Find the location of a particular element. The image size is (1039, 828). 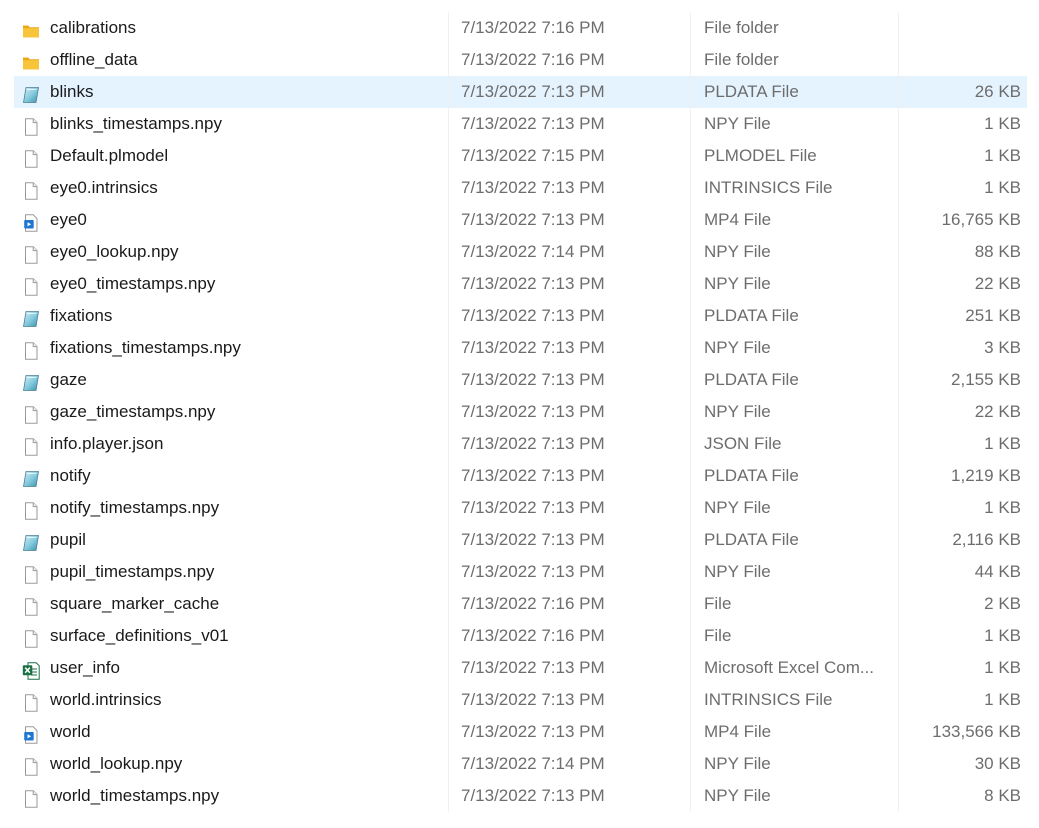

file-date-modified: 7/13/2022 7:14 PM is located at coordinates (533, 251).